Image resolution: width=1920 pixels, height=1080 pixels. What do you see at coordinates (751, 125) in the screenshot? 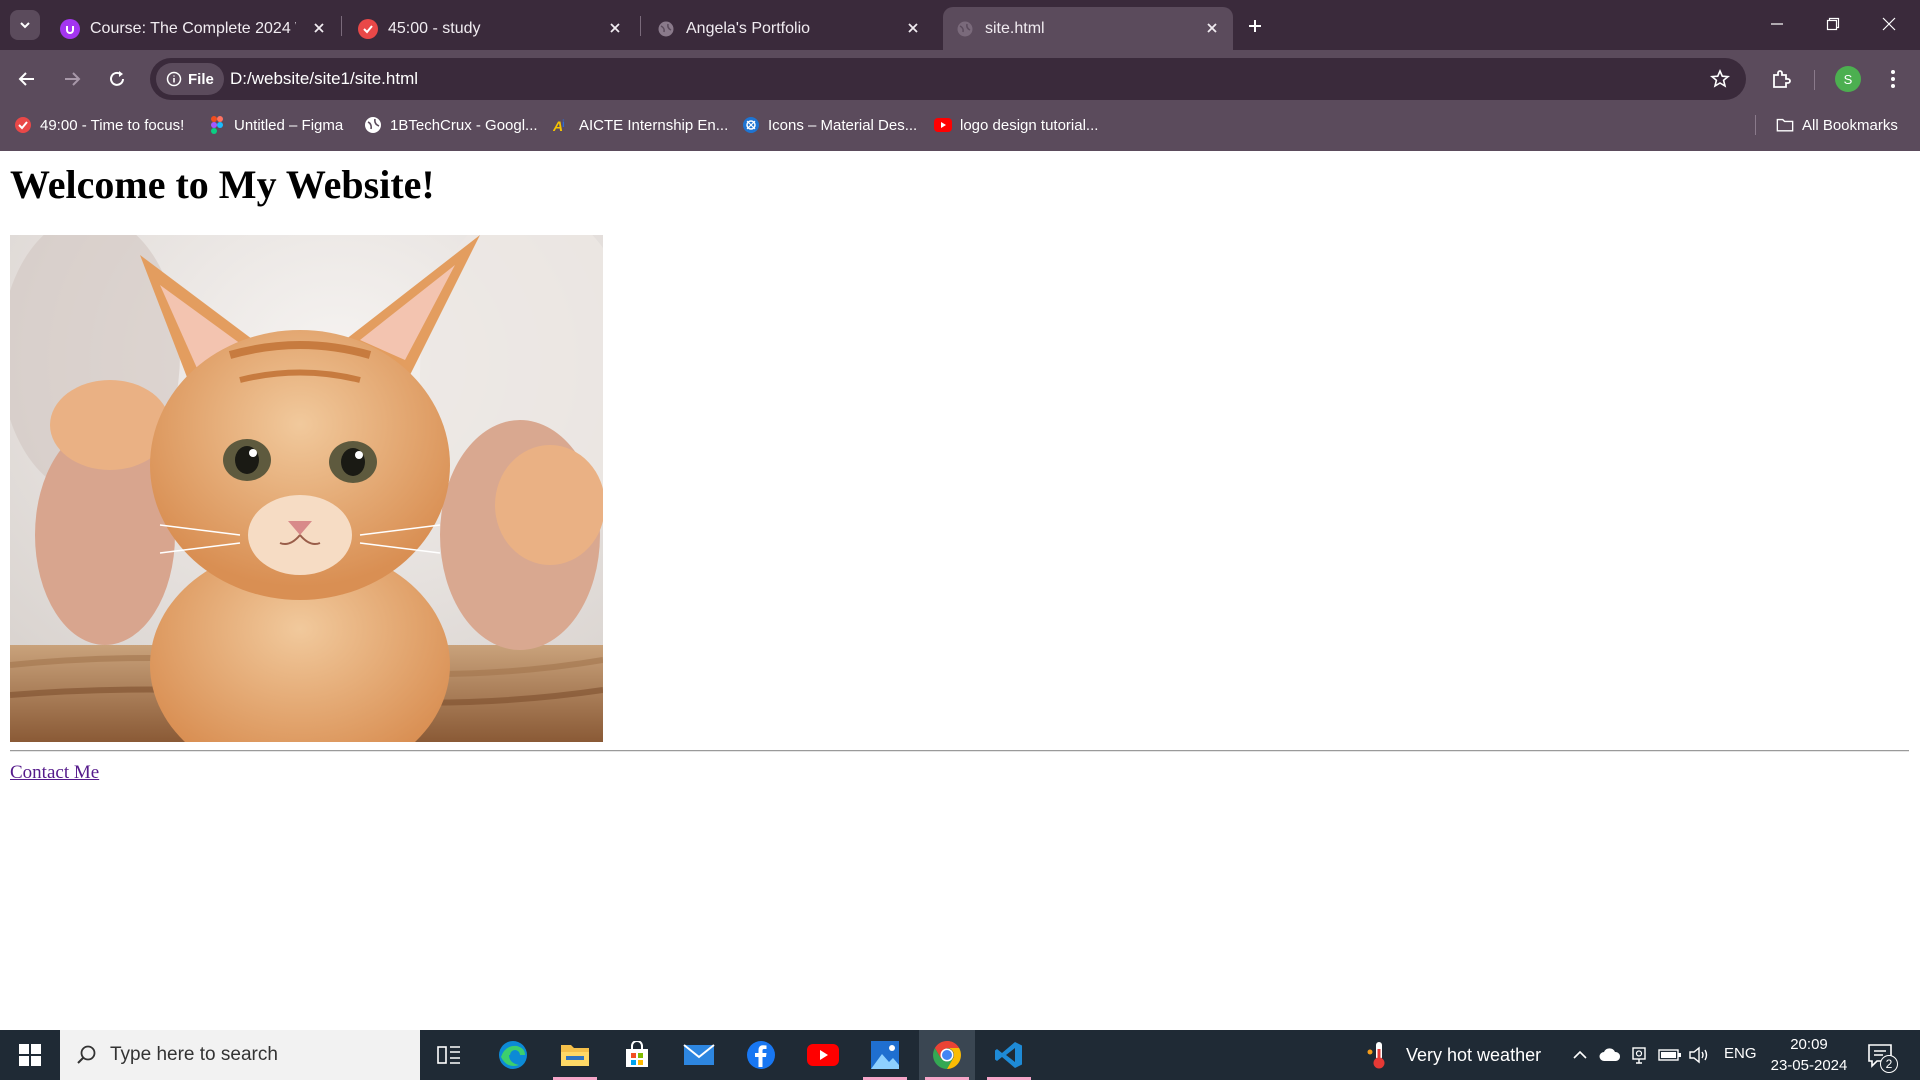
I see `material-icon` at bounding box center [751, 125].